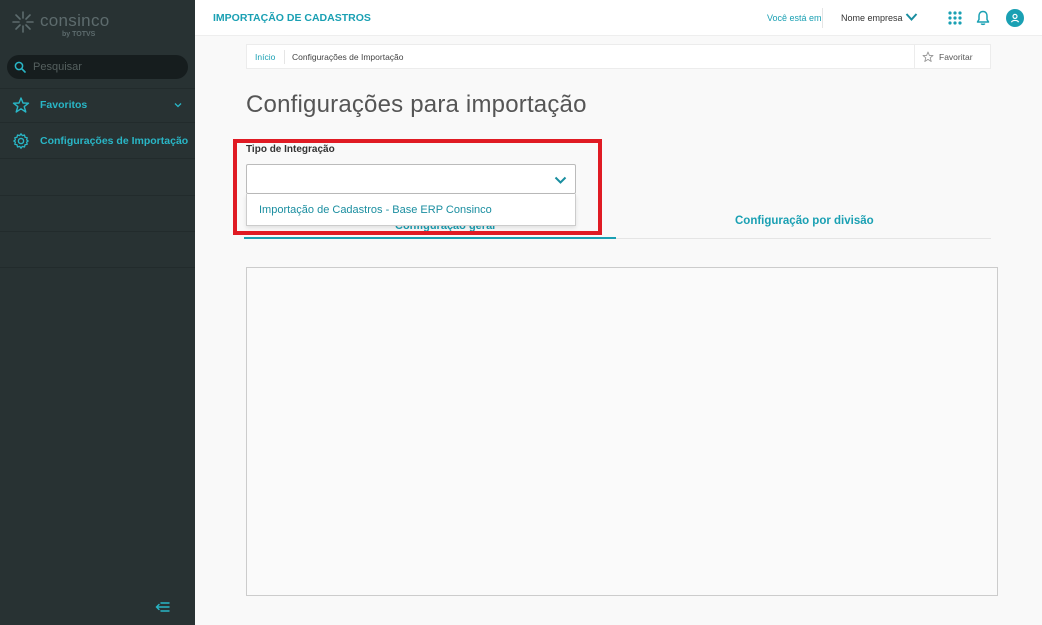 Image resolution: width=1042 pixels, height=625 pixels. I want to click on favorite-button: Favoritar, so click(956, 57).